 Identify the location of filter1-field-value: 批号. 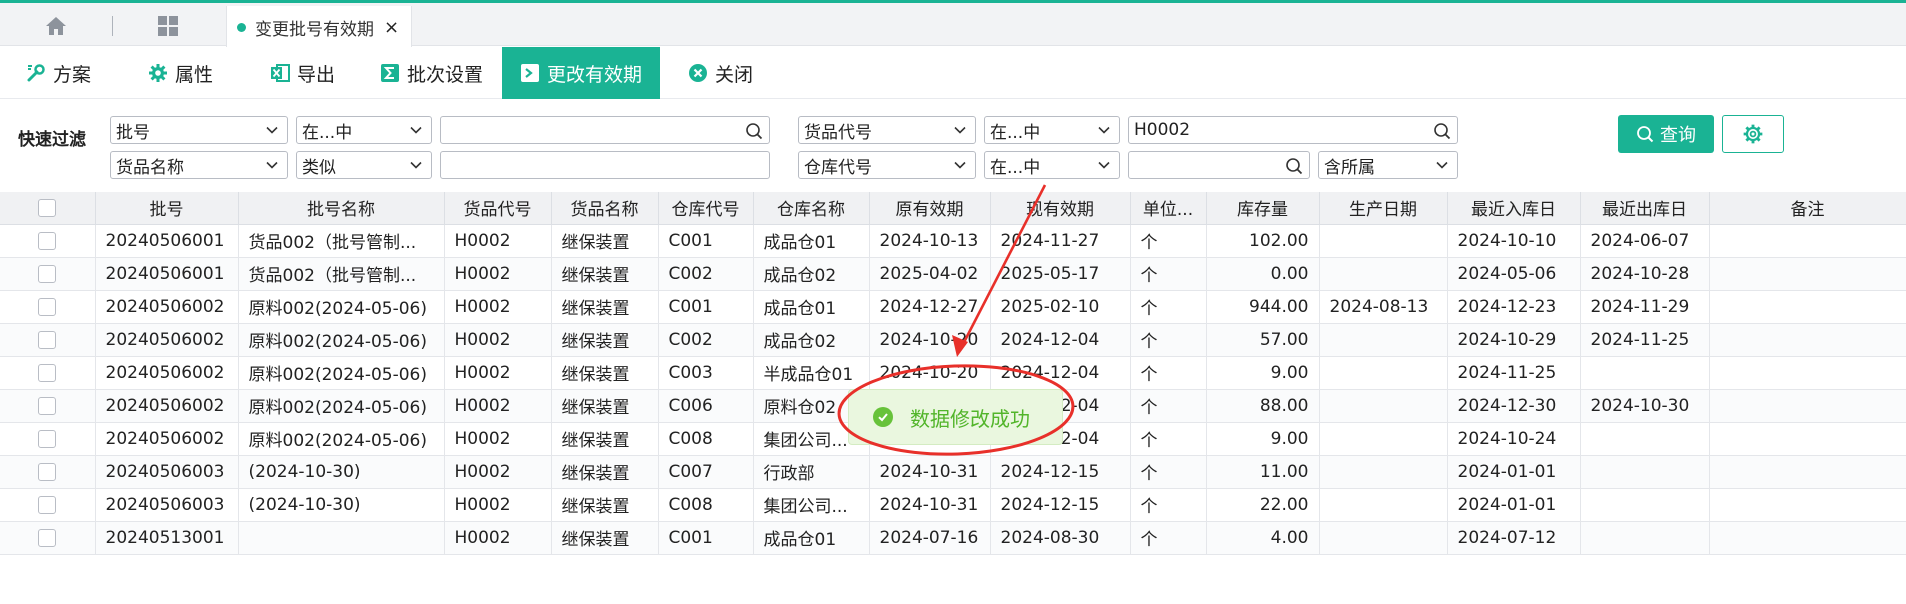
(133, 132).